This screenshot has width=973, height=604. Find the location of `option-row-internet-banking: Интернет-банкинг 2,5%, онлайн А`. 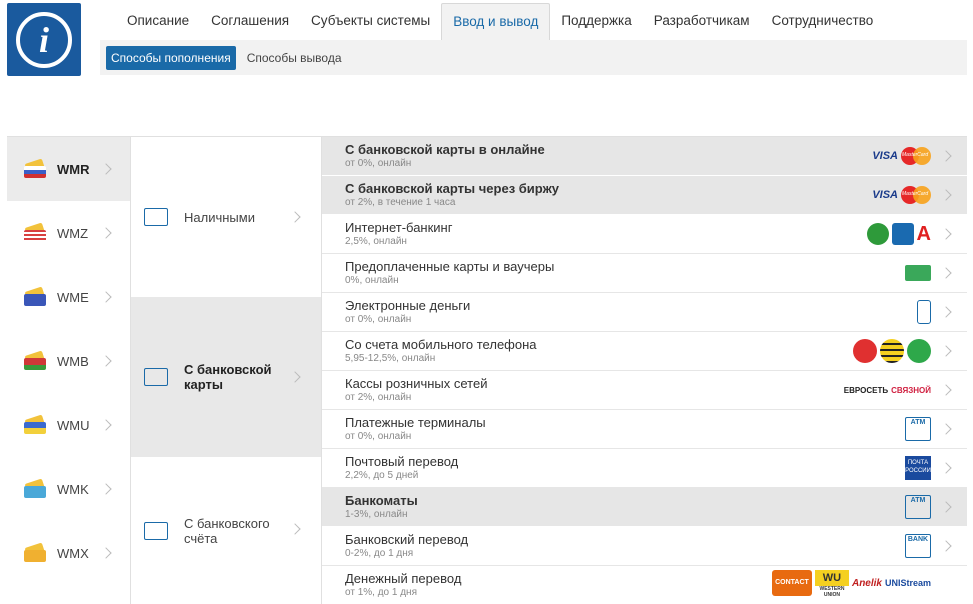

option-row-internet-banking: Интернет-банкинг 2,5%, онлайн А is located at coordinates (644, 234).